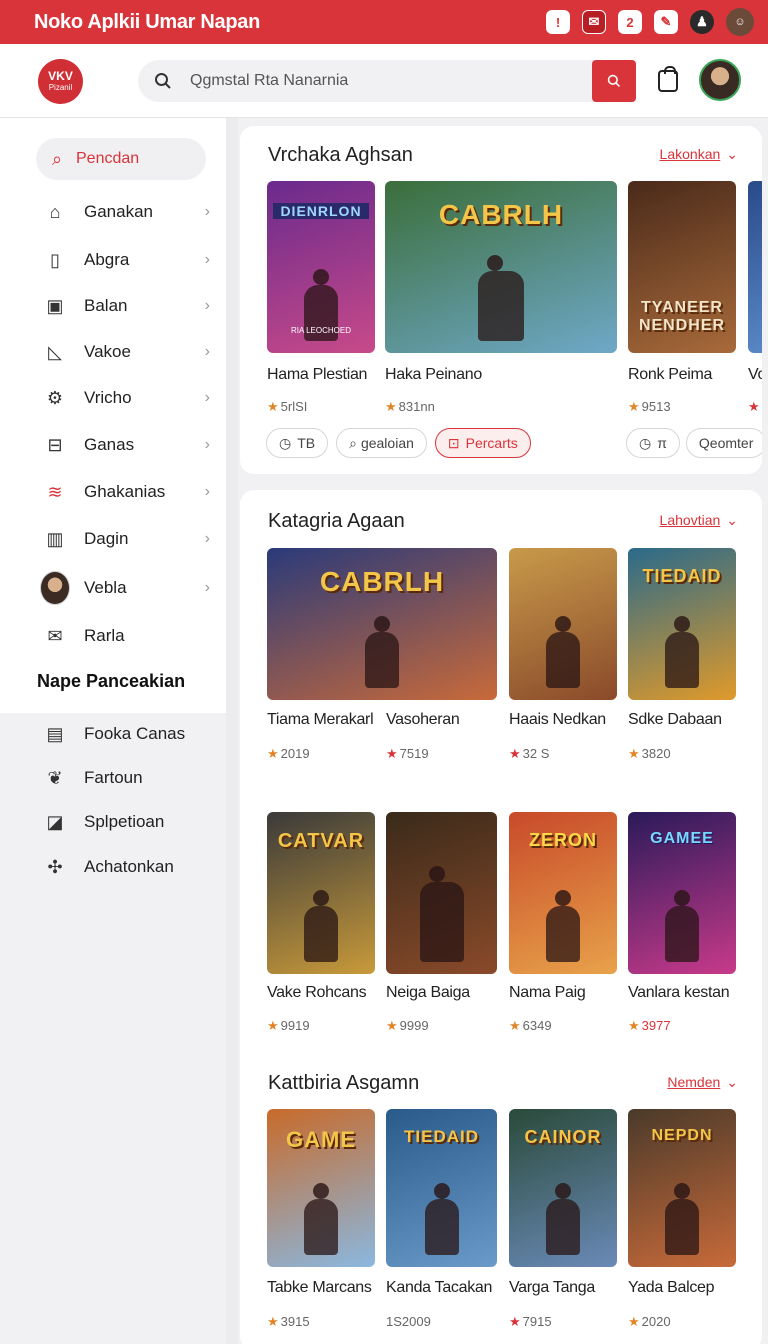 Image resolution: width=768 pixels, height=1344 pixels. What do you see at coordinates (428, 992) in the screenshot?
I see `game-name: Neiga Baiga` at bounding box center [428, 992].